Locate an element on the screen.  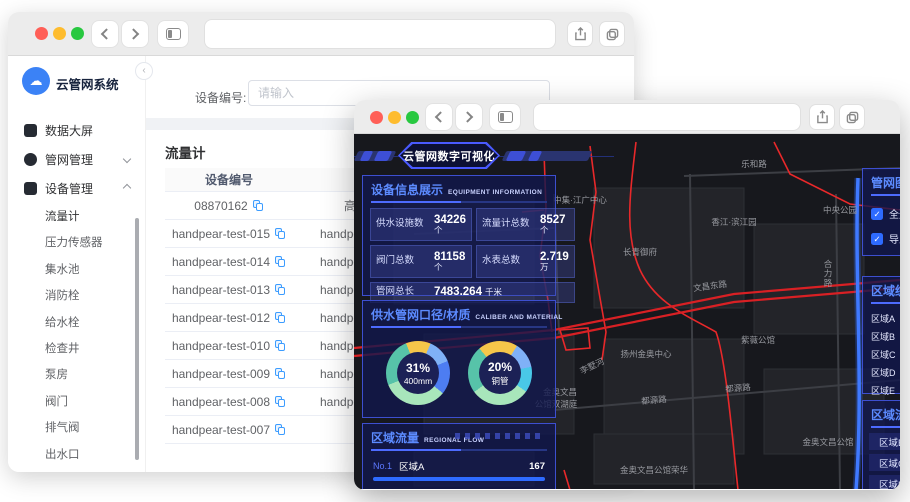
legend-row: 区域D is located at coordinates (881, 372).